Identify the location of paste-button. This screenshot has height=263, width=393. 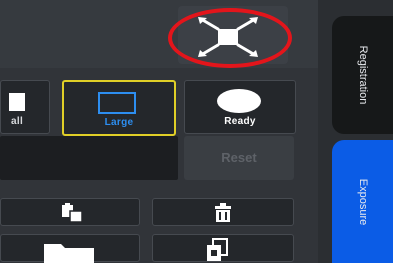
(70, 212).